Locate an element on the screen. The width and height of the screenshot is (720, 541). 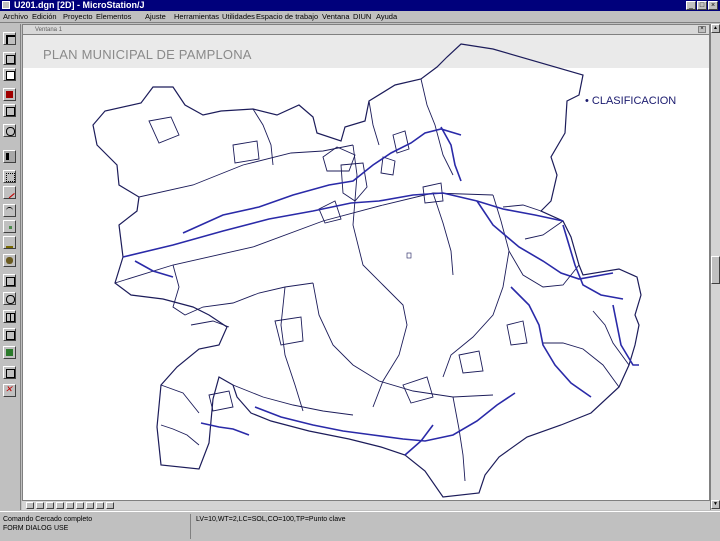
status-command: Comando Cercado completo is located at coordinates (48, 519).